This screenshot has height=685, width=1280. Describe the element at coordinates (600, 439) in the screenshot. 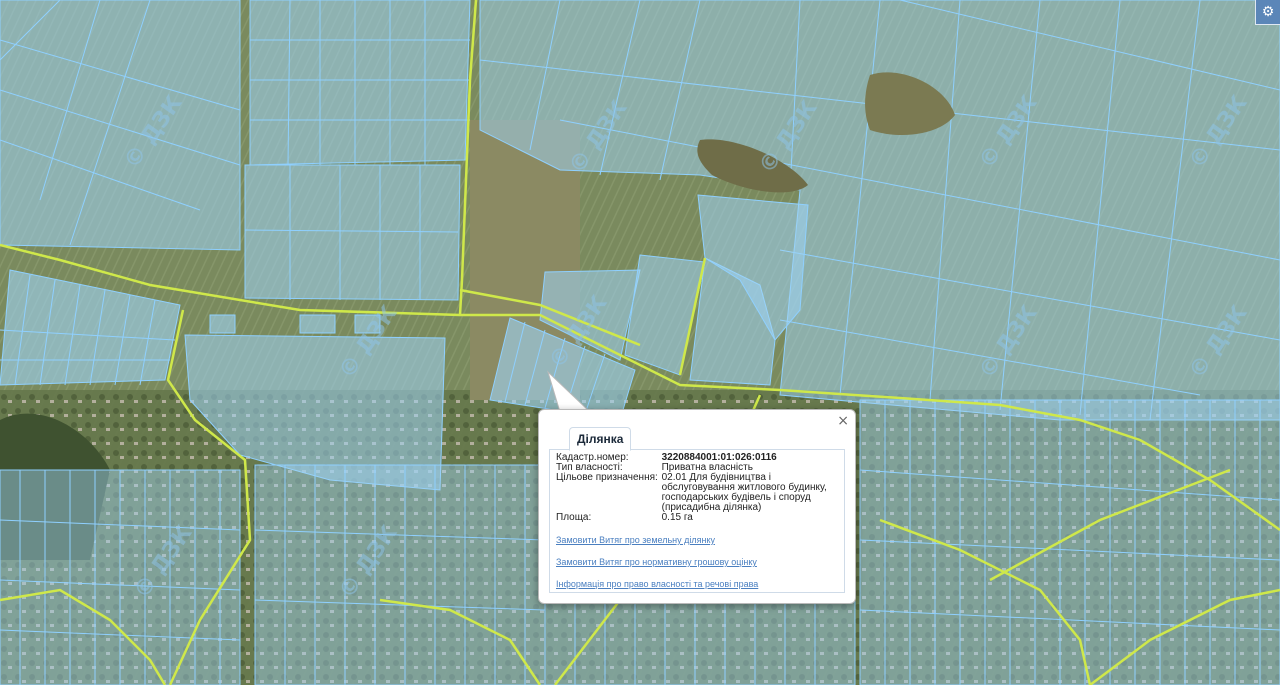

I see `tab-parcel: Ділянка` at that location.